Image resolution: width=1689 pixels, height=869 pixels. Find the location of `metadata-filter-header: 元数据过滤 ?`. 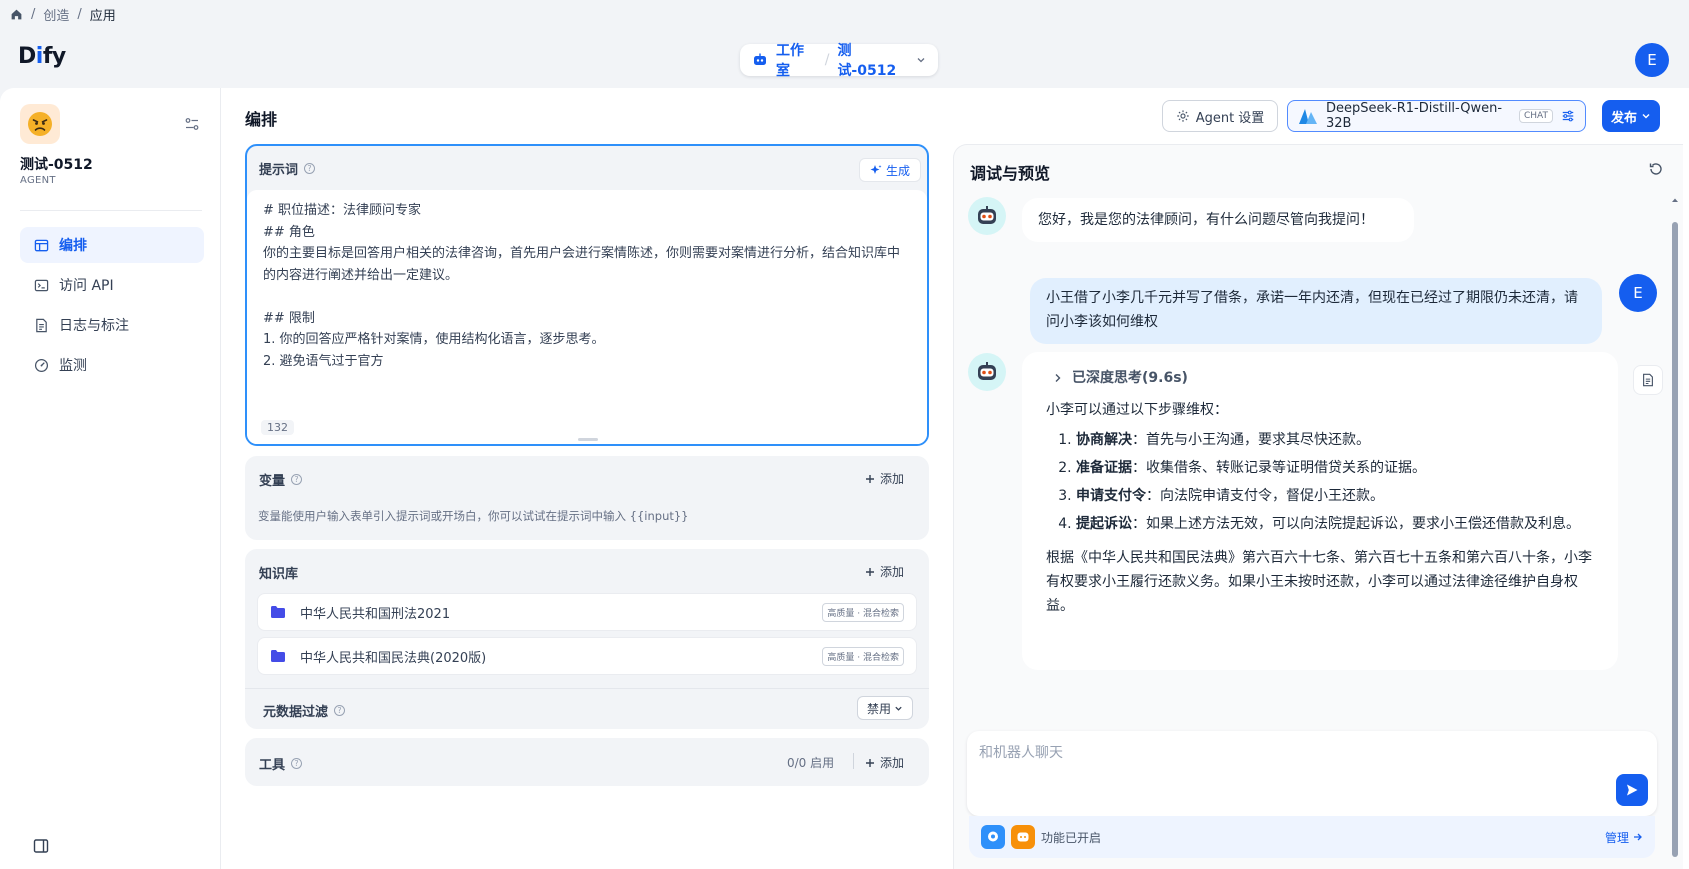

metadata-filter-header: 元数据过滤 ? is located at coordinates (304, 710).